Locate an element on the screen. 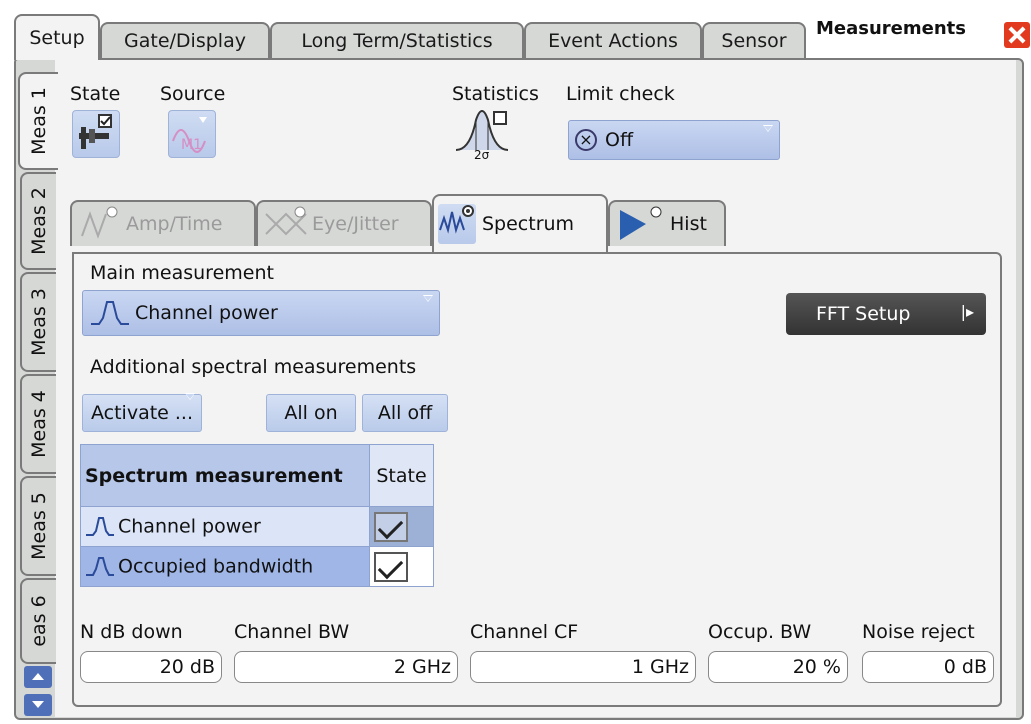  channel-bw-value: 2 GHz is located at coordinates (422, 667).